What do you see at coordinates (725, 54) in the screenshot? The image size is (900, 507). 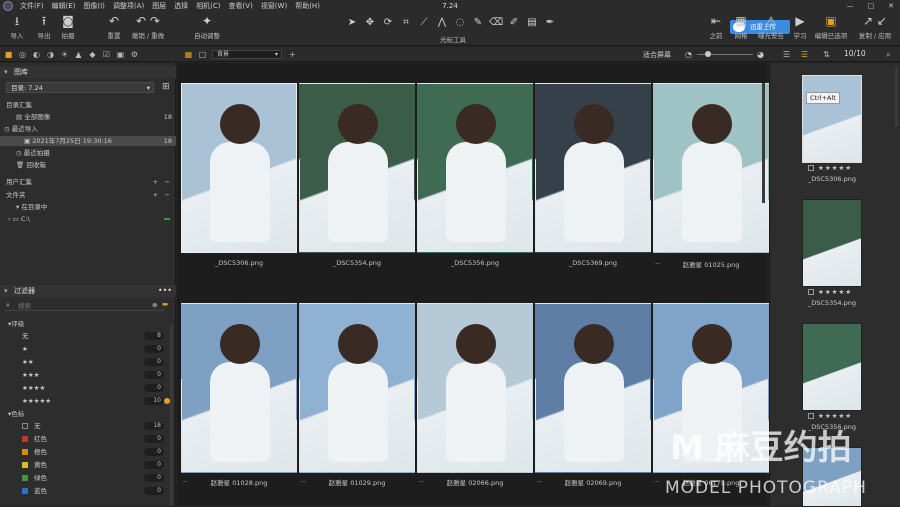 I see `zoom-slider: ◔ ◕` at bounding box center [725, 54].